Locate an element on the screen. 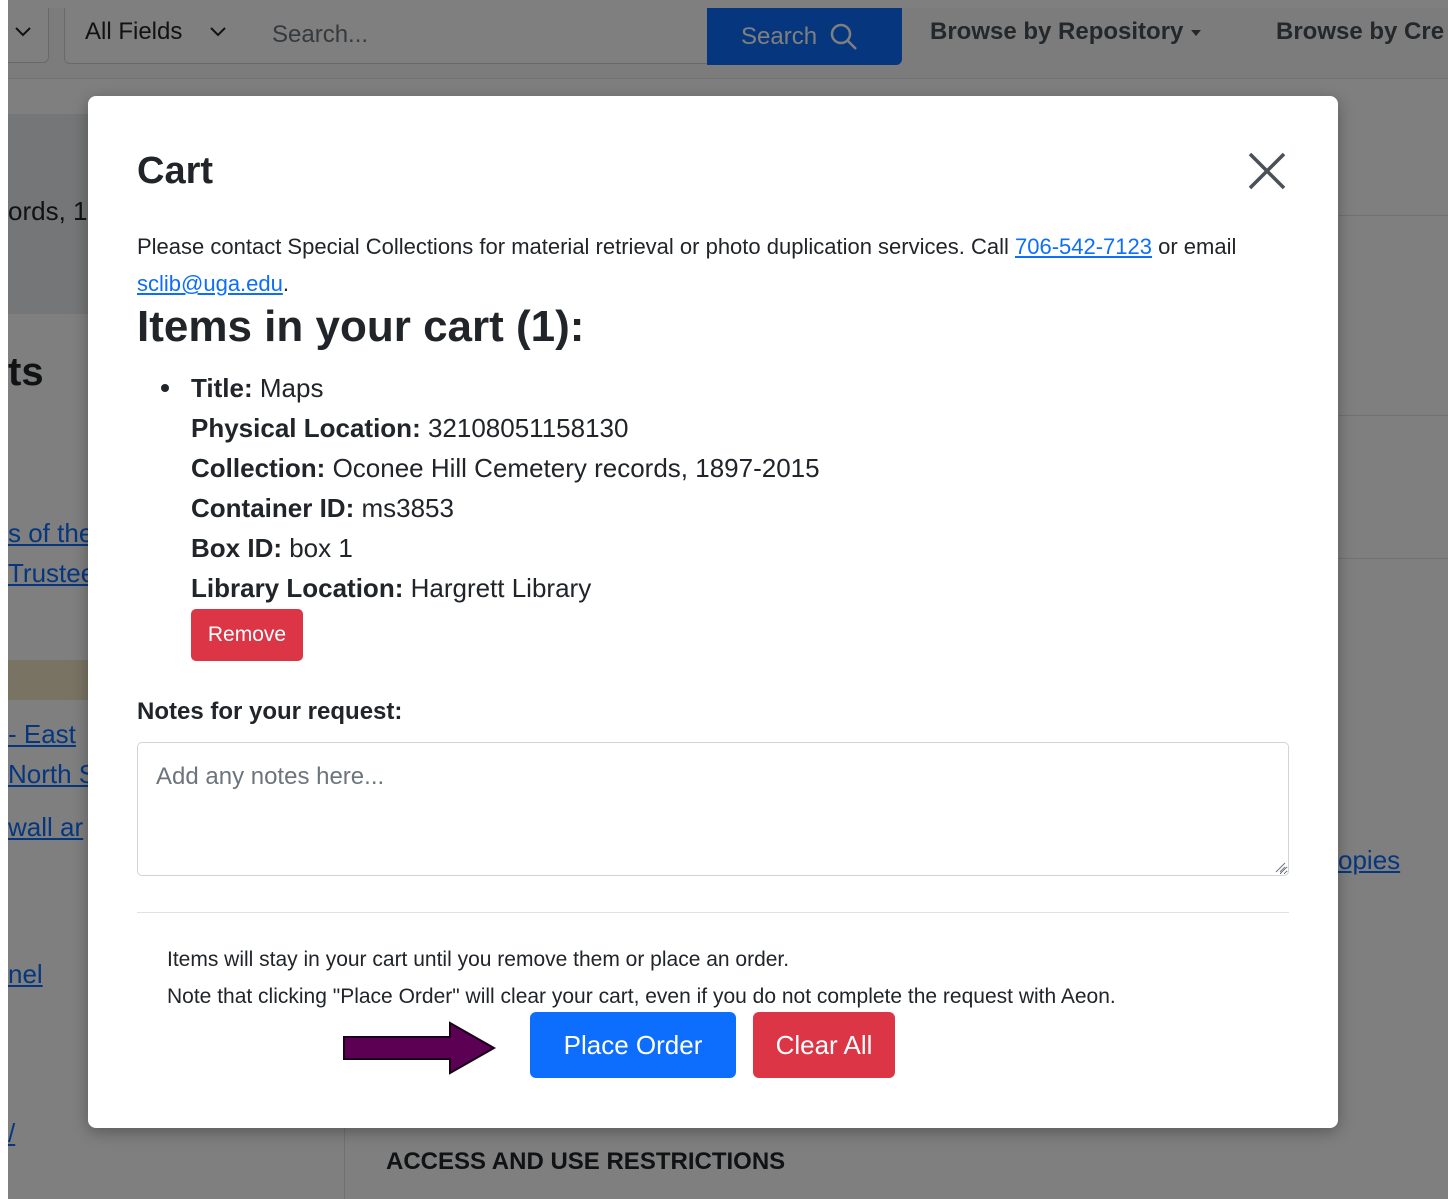 Image resolution: width=1448 pixels, height=1199 pixels. modal-title: Cart is located at coordinates (175, 171).